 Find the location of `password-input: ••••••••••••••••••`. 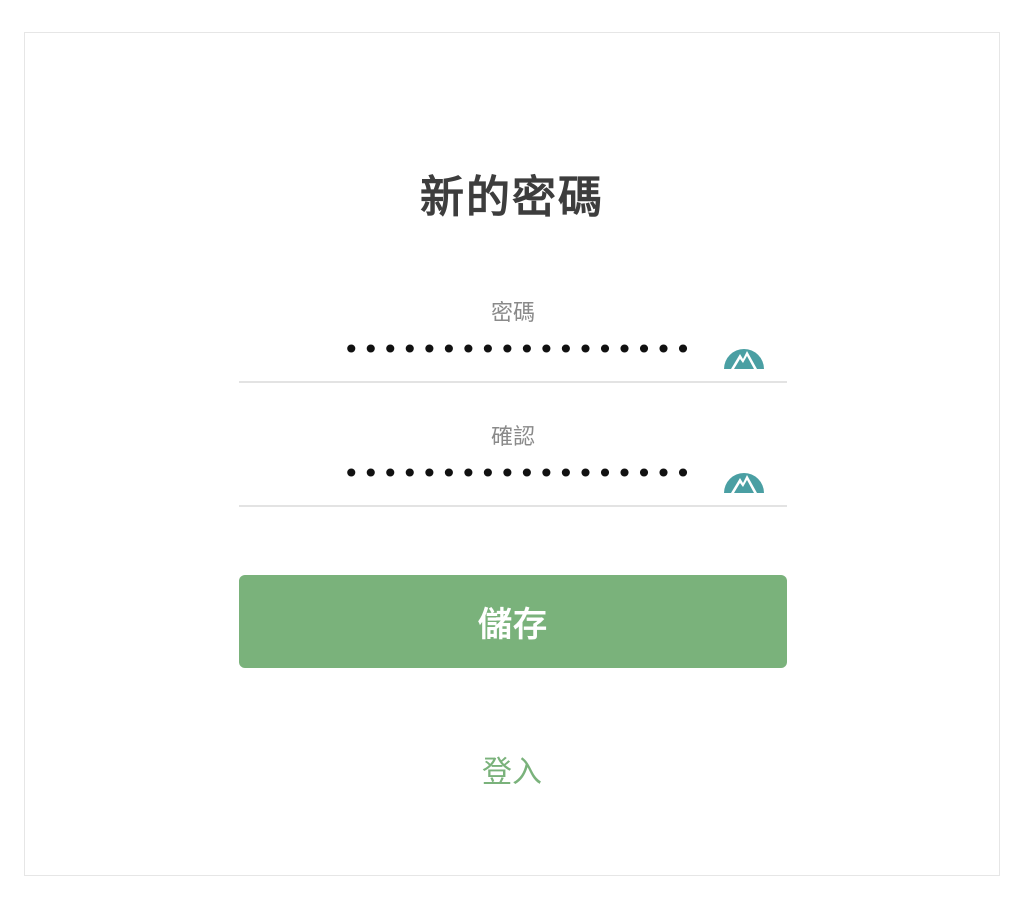

password-input: •••••••••••••••••• is located at coordinates (517, 353).